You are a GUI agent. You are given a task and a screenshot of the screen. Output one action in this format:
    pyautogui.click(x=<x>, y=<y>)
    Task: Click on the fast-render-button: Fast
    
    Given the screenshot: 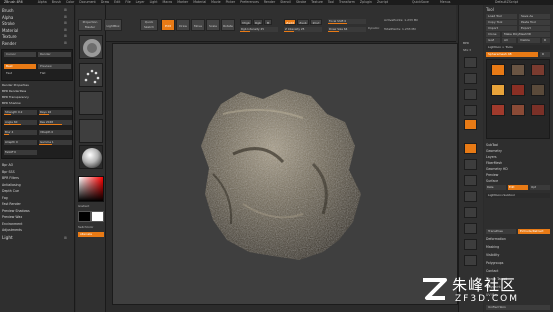 What is the action you would take?
    pyautogui.click(x=9, y=73)
    